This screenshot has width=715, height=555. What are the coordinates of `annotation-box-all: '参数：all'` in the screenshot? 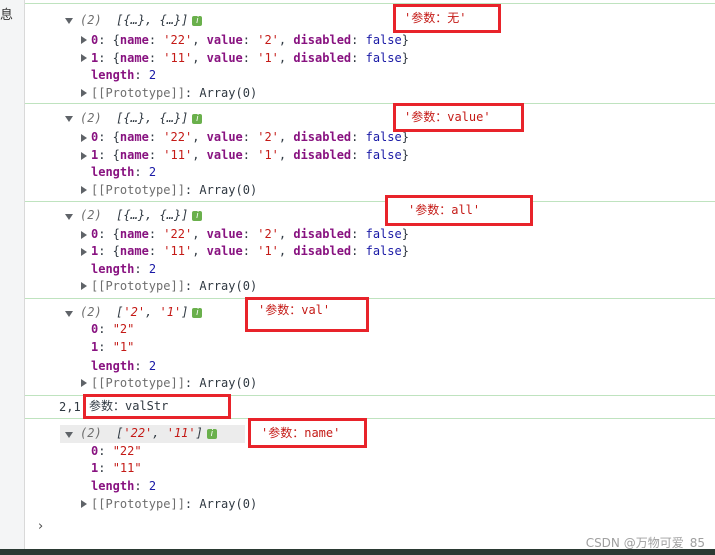 It's located at (459, 210).